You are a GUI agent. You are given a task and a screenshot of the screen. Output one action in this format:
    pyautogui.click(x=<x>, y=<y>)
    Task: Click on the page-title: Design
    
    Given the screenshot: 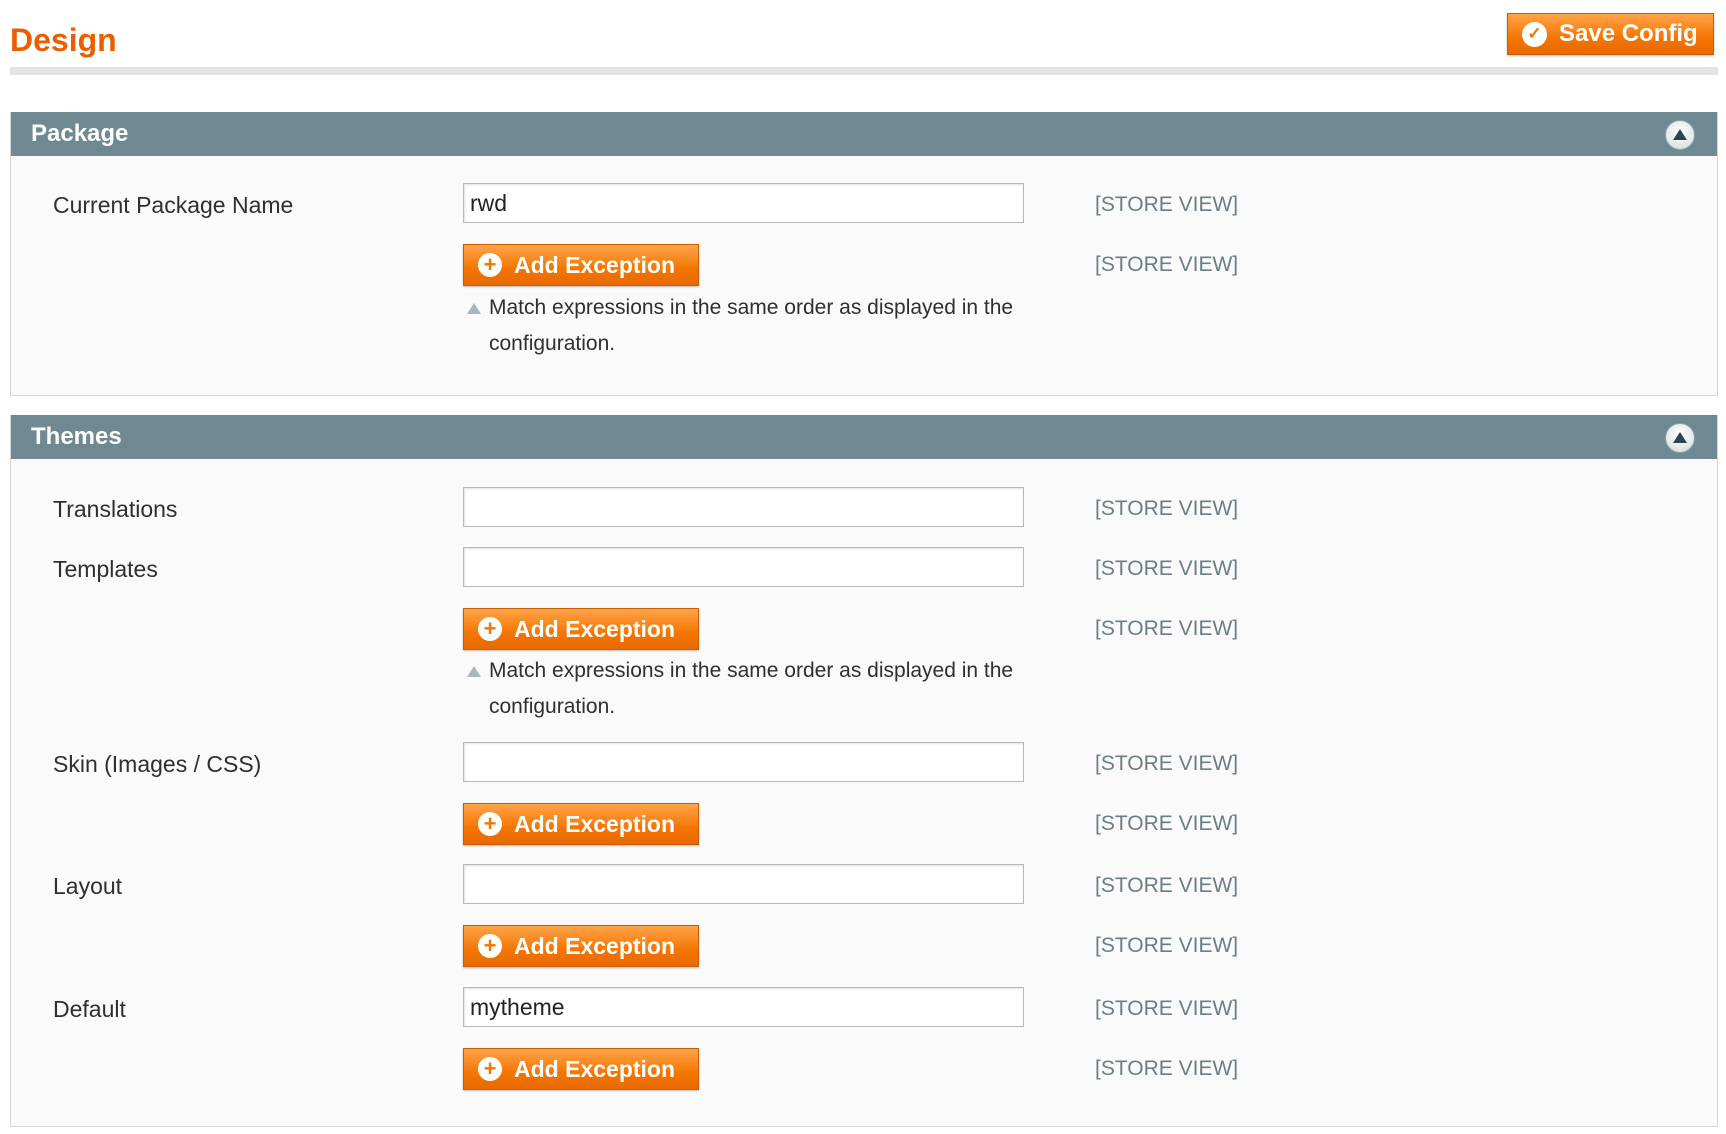 What is the action you would take?
    pyautogui.click(x=63, y=40)
    